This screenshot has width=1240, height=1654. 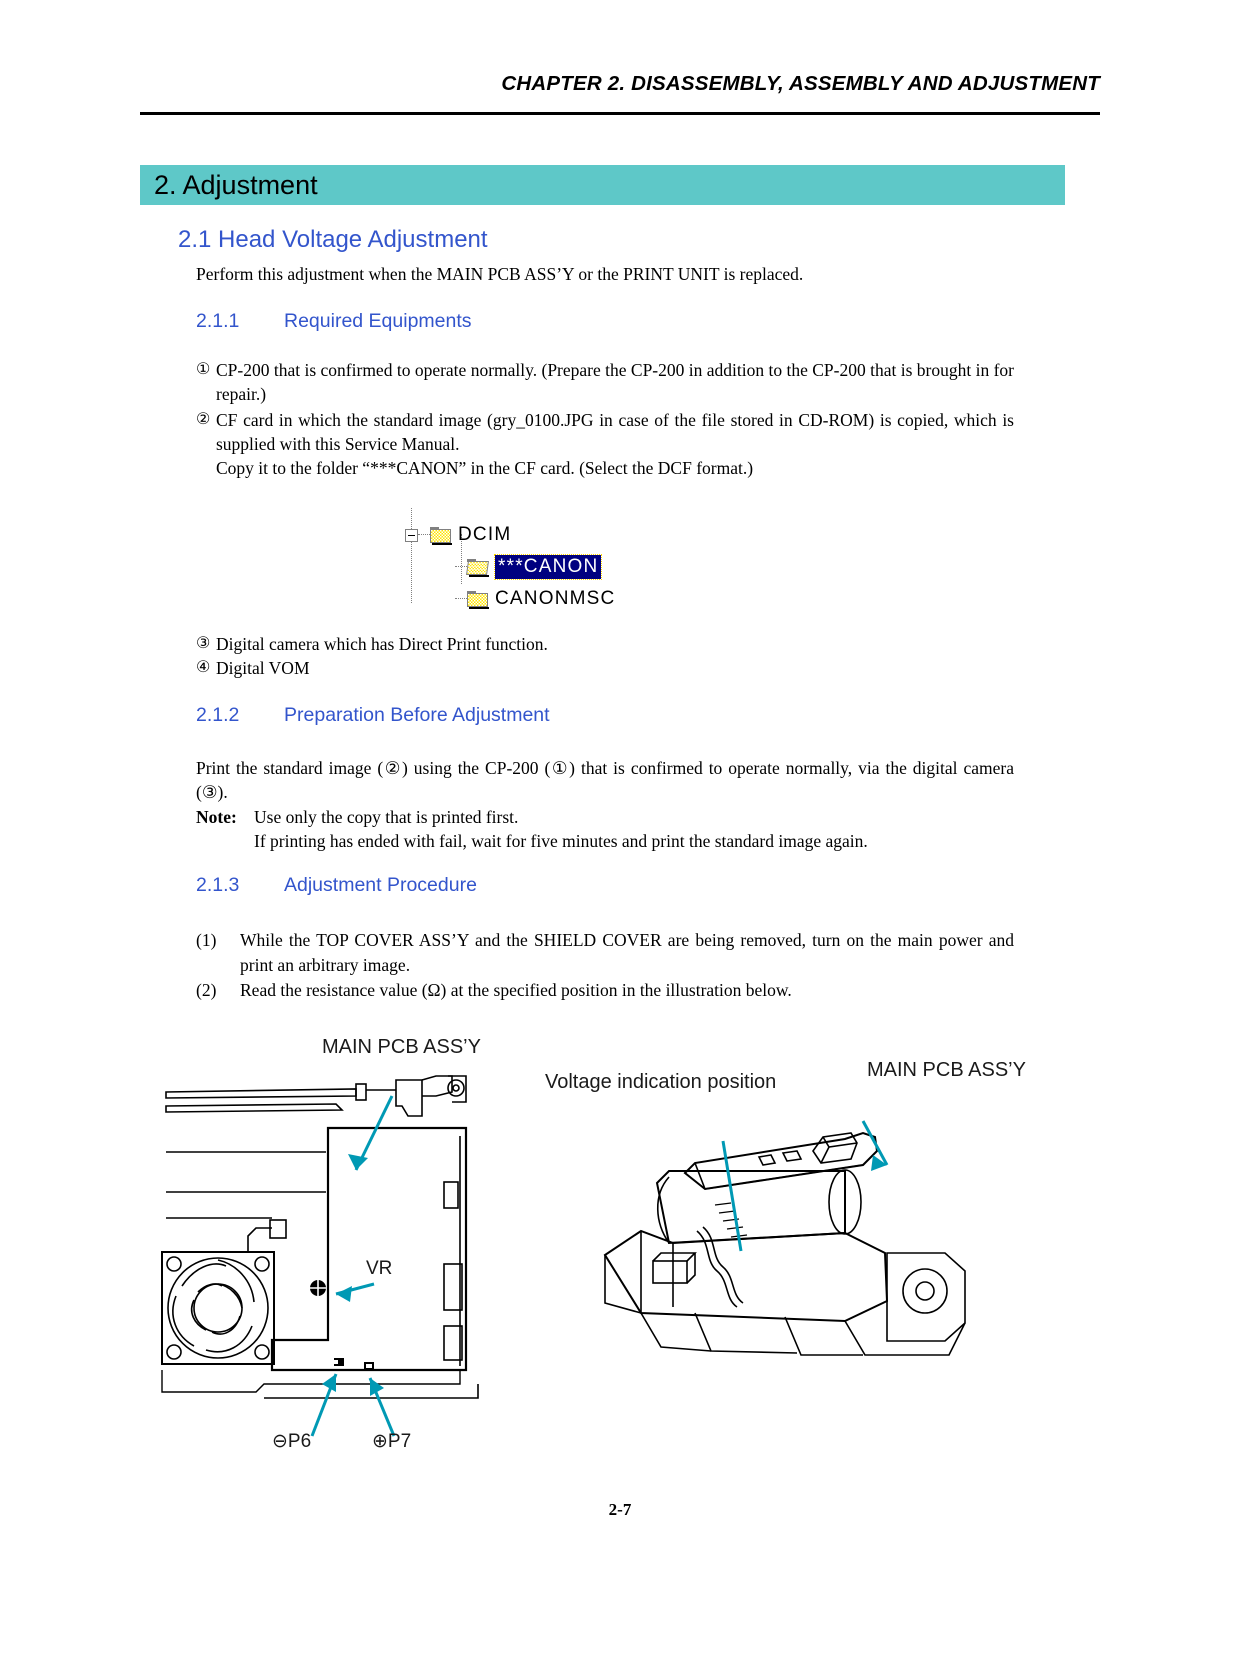 What do you see at coordinates (401, 1047) in the screenshot?
I see `figure-left-label-main-pcb: MAIN PCB ASS’Y` at bounding box center [401, 1047].